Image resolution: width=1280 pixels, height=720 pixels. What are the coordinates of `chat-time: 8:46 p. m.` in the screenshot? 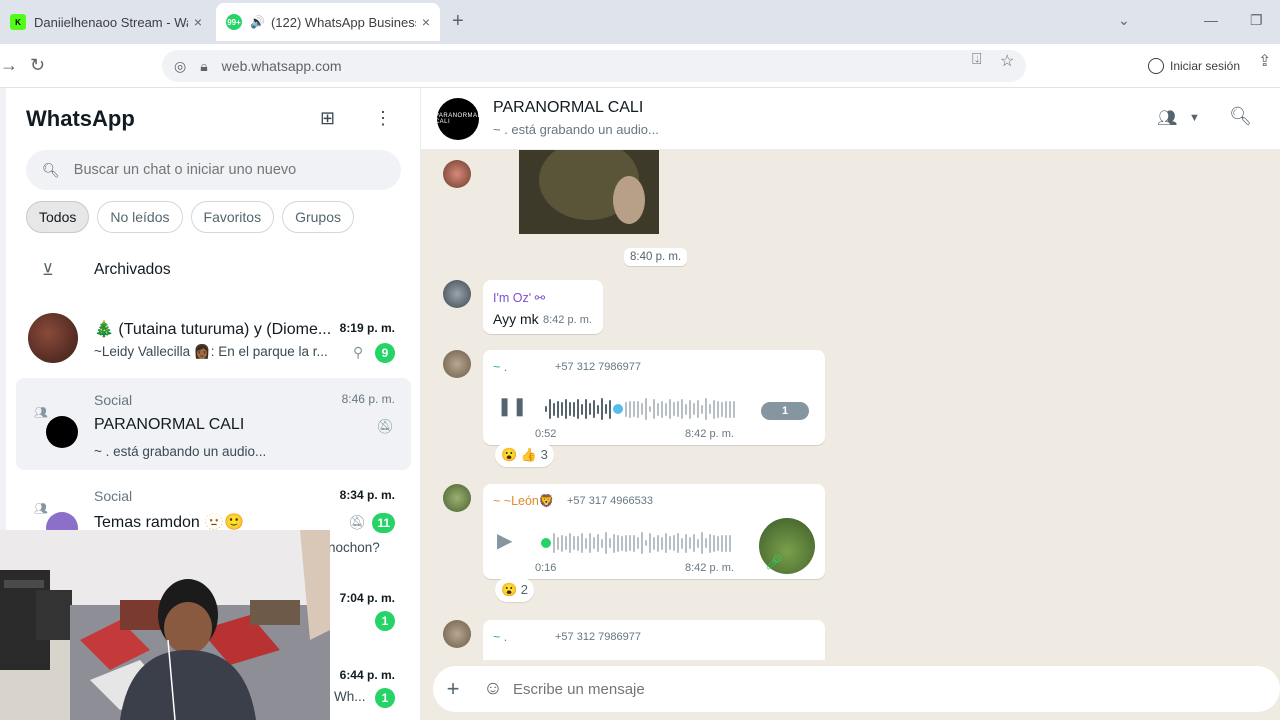 It's located at (368, 399).